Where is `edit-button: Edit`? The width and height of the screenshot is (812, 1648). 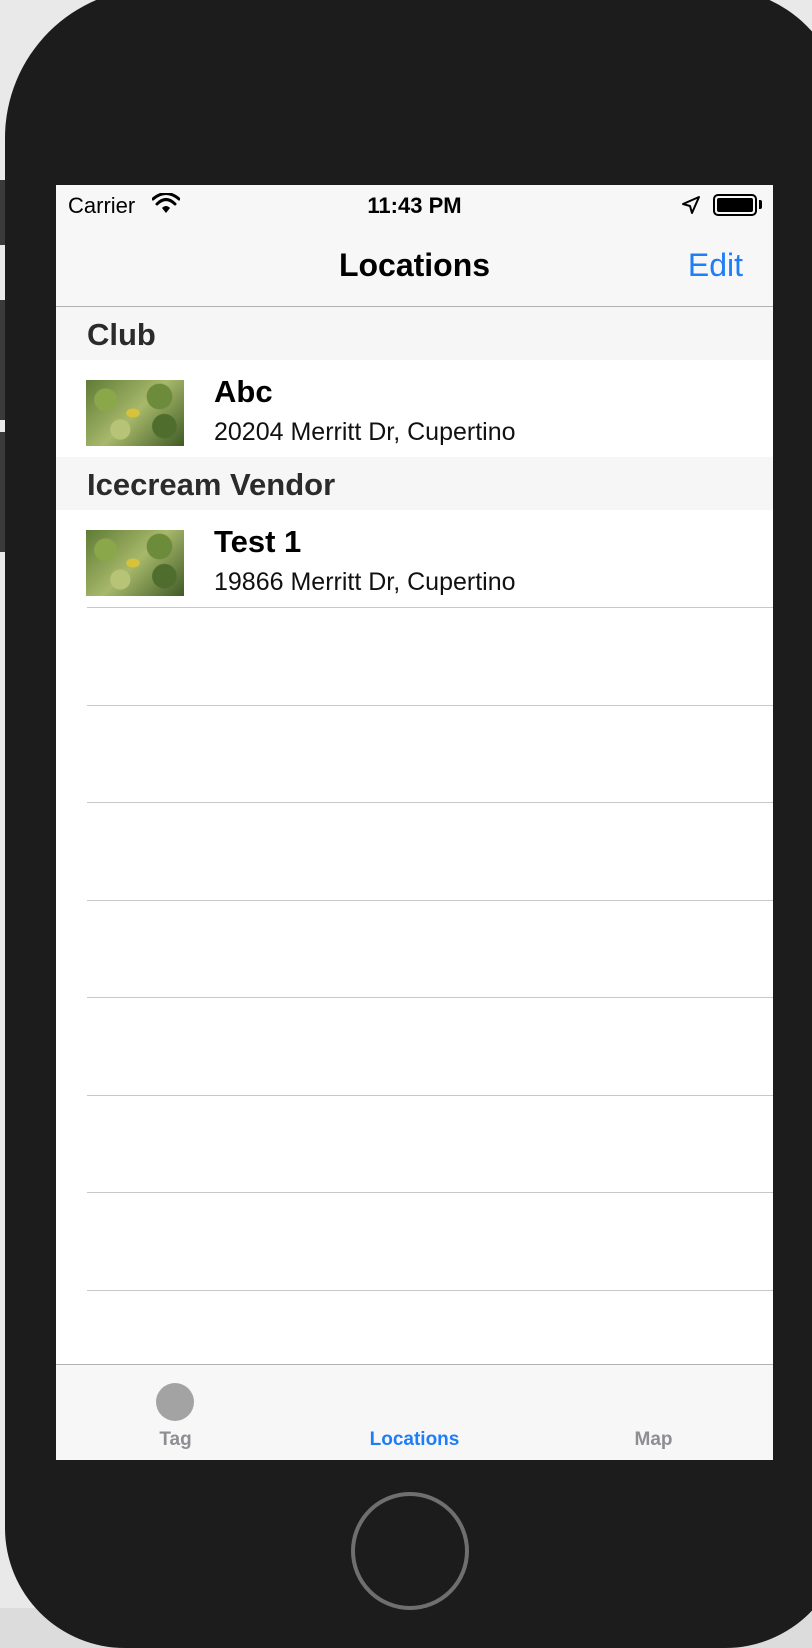 edit-button: Edit is located at coordinates (715, 265).